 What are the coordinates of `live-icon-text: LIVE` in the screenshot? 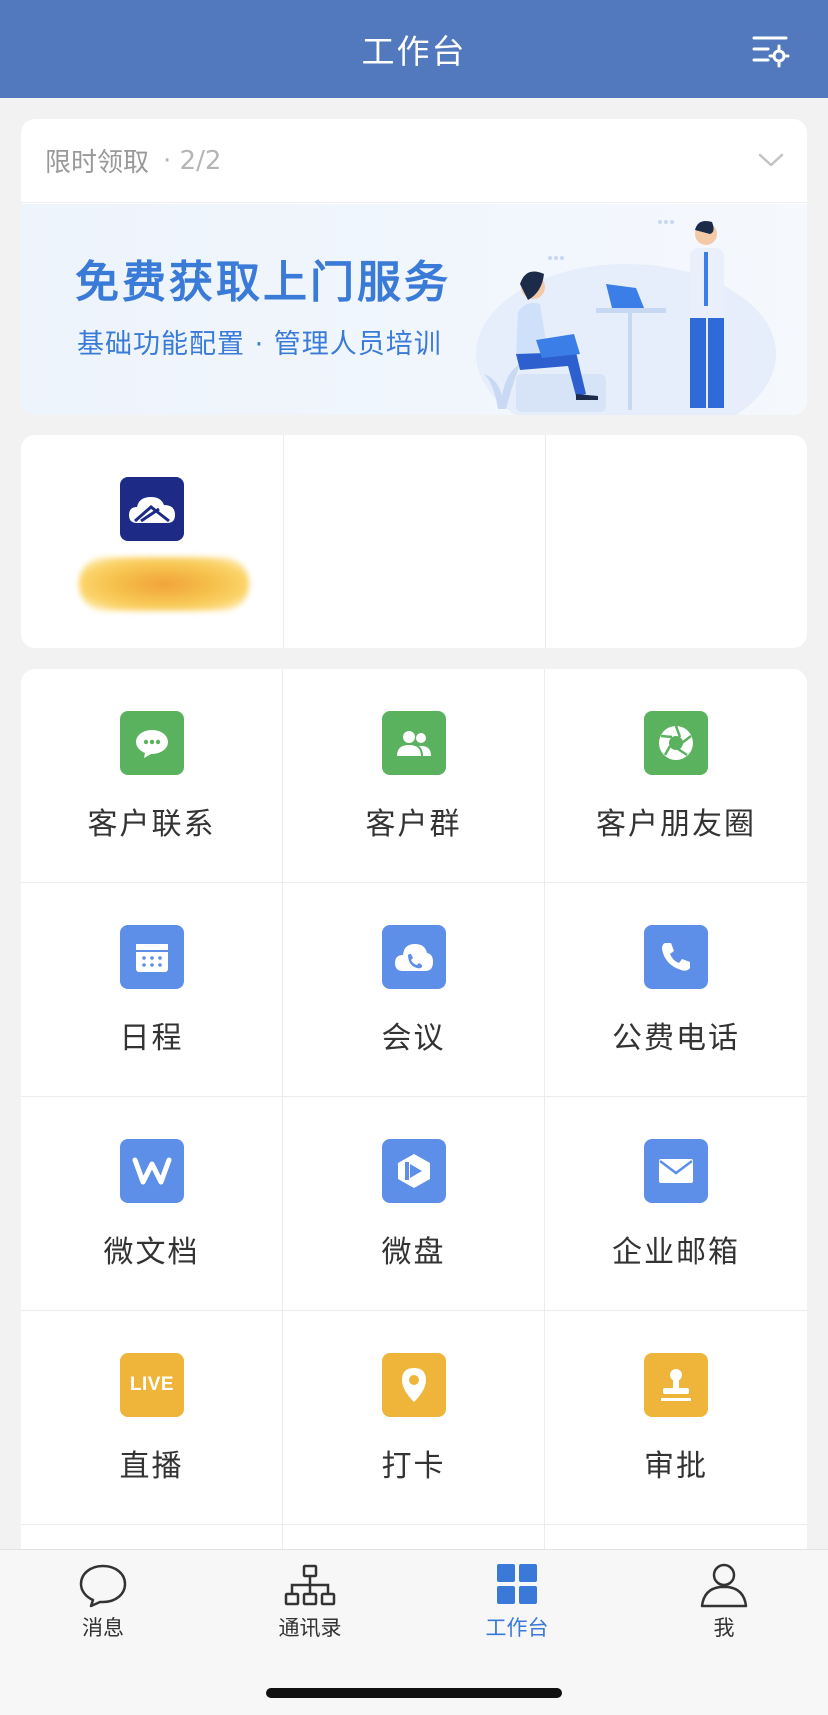 It's located at (152, 1384).